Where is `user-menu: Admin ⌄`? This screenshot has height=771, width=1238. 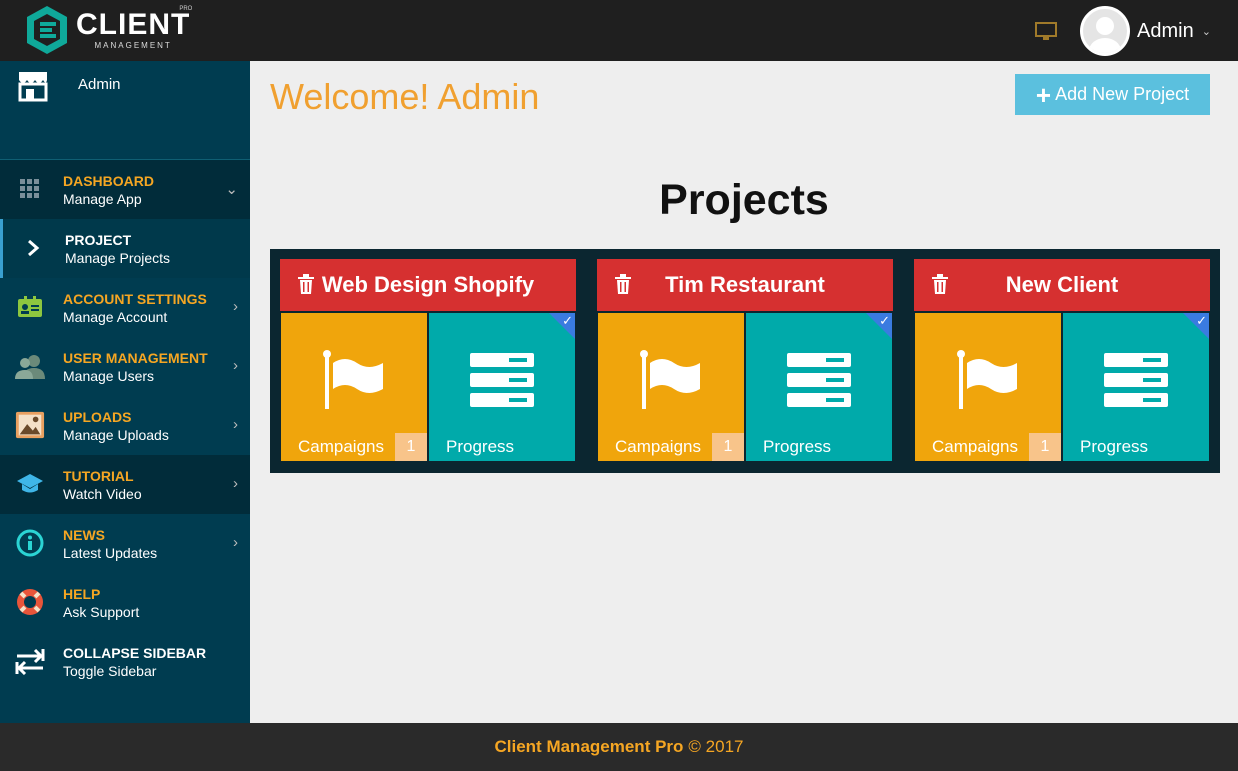
user-menu: Admin ⌄ is located at coordinates (1145, 31).